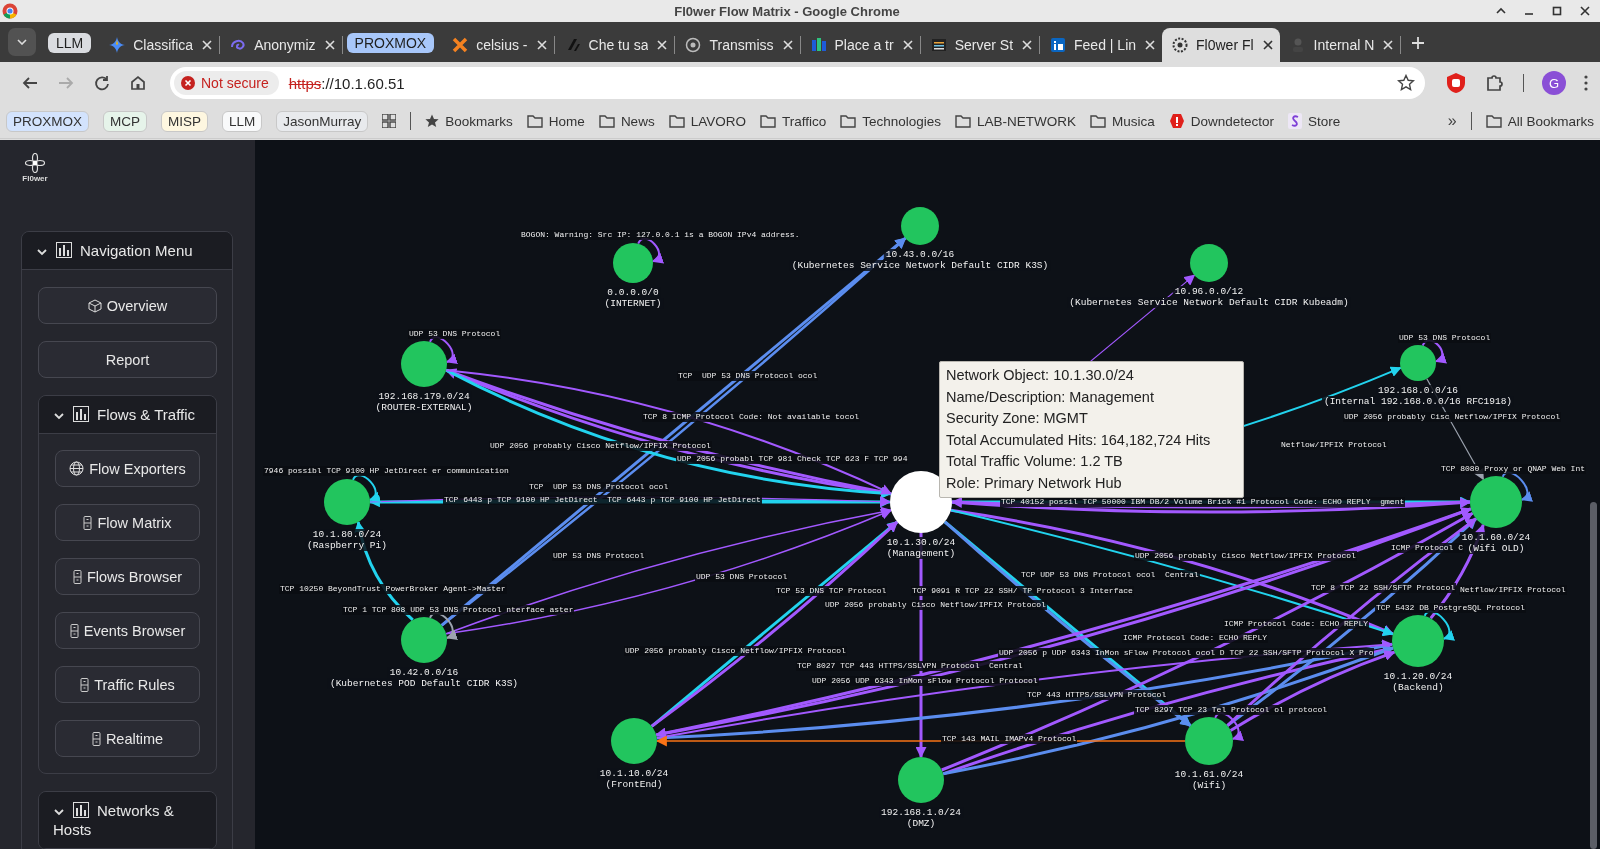 Image resolution: width=1600 pixels, height=849 pixels. What do you see at coordinates (860, 45) in the screenshot?
I see `browser-tab: Place a tr` at bounding box center [860, 45].